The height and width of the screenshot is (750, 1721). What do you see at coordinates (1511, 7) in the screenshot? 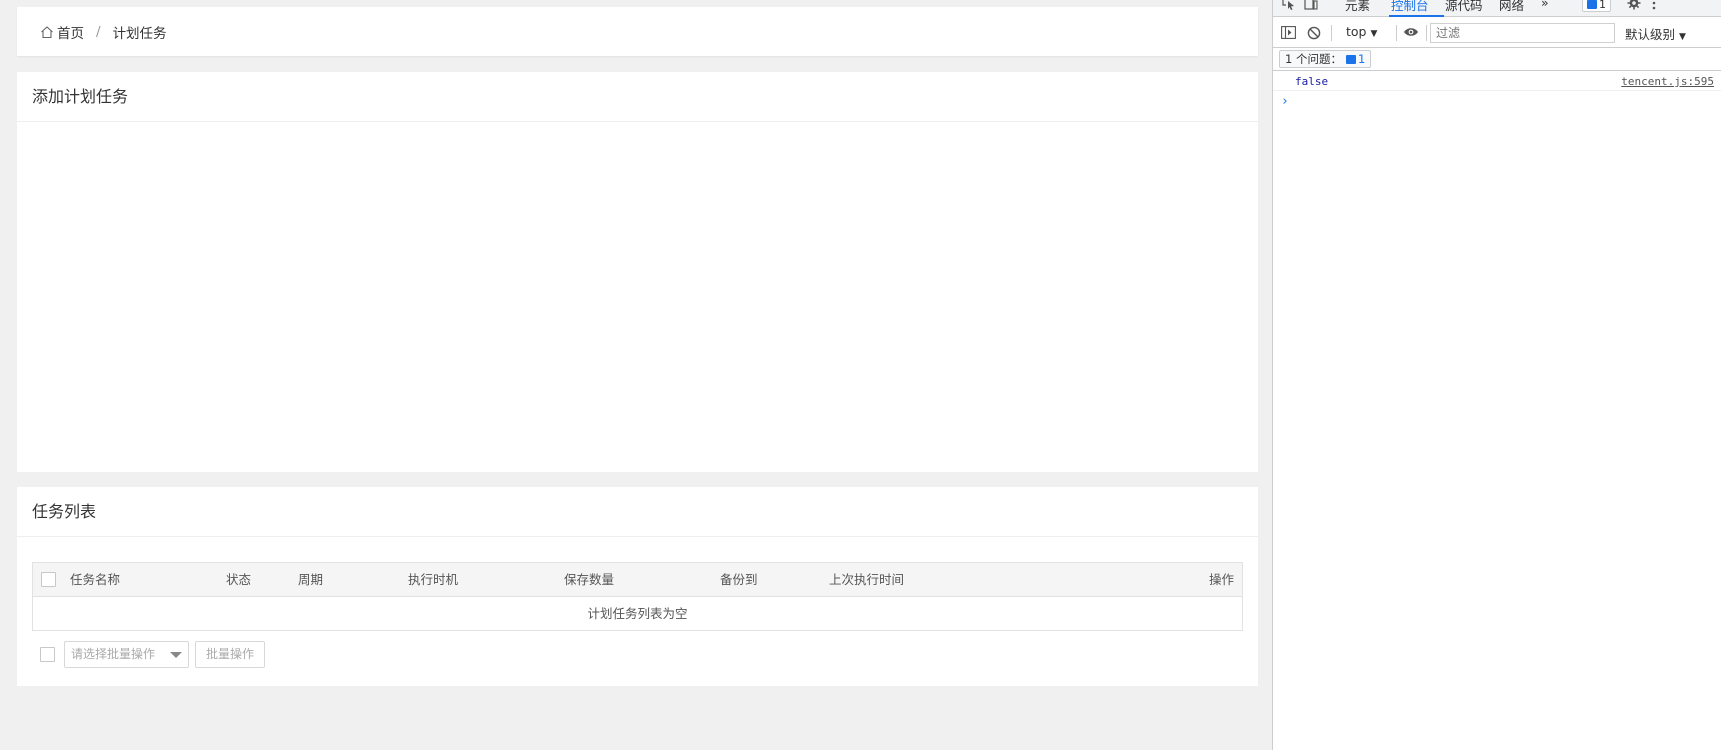
I see `tab-network: 网络` at bounding box center [1511, 7].